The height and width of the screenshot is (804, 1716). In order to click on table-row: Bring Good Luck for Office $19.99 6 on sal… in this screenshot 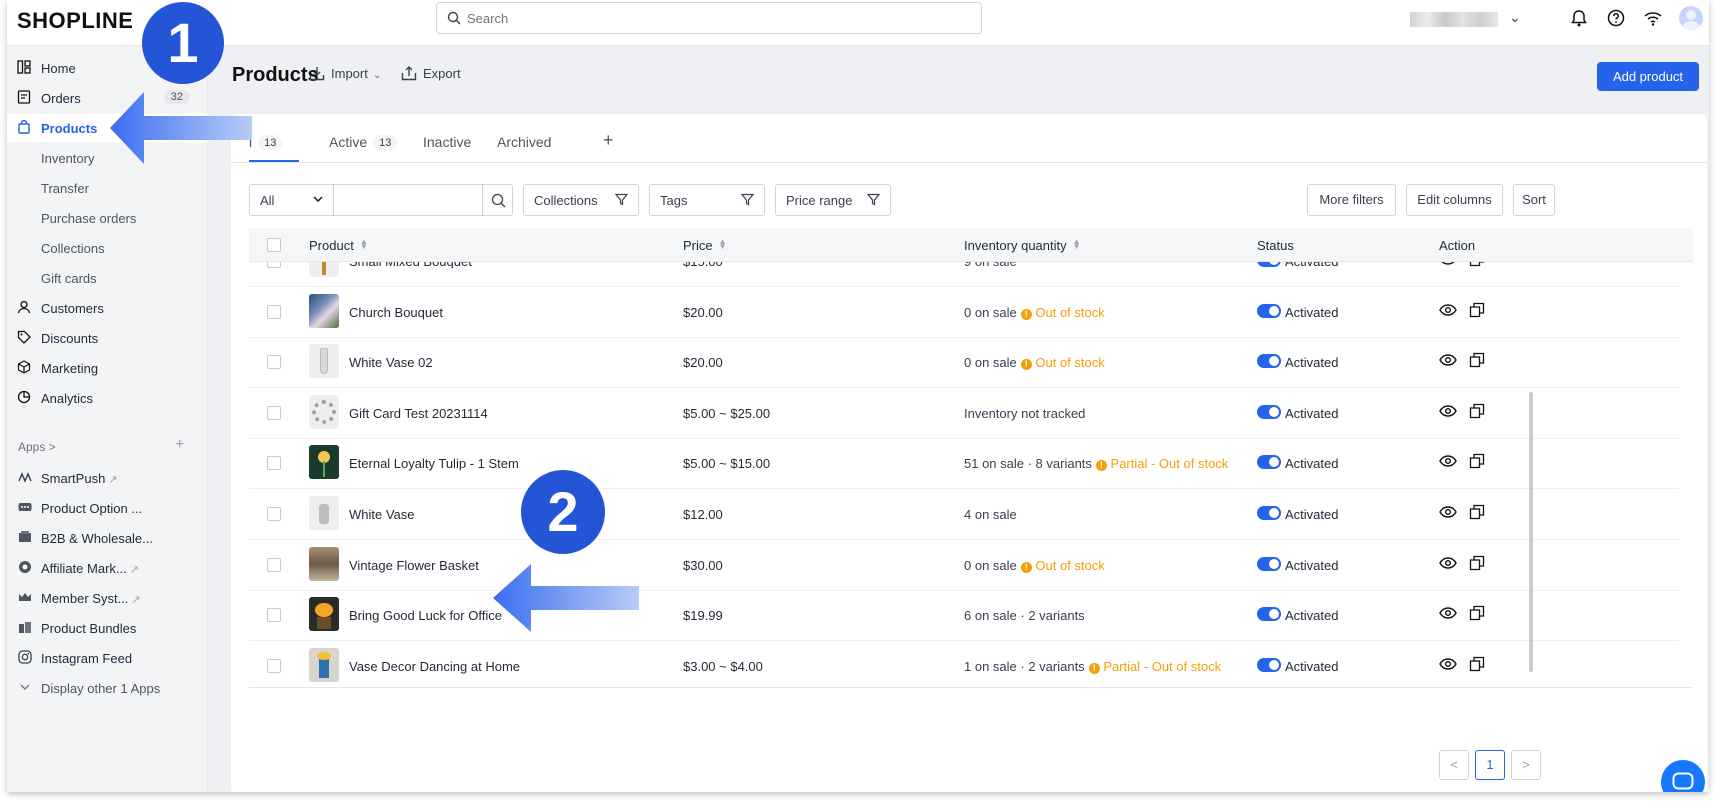, I will do `click(964, 616)`.